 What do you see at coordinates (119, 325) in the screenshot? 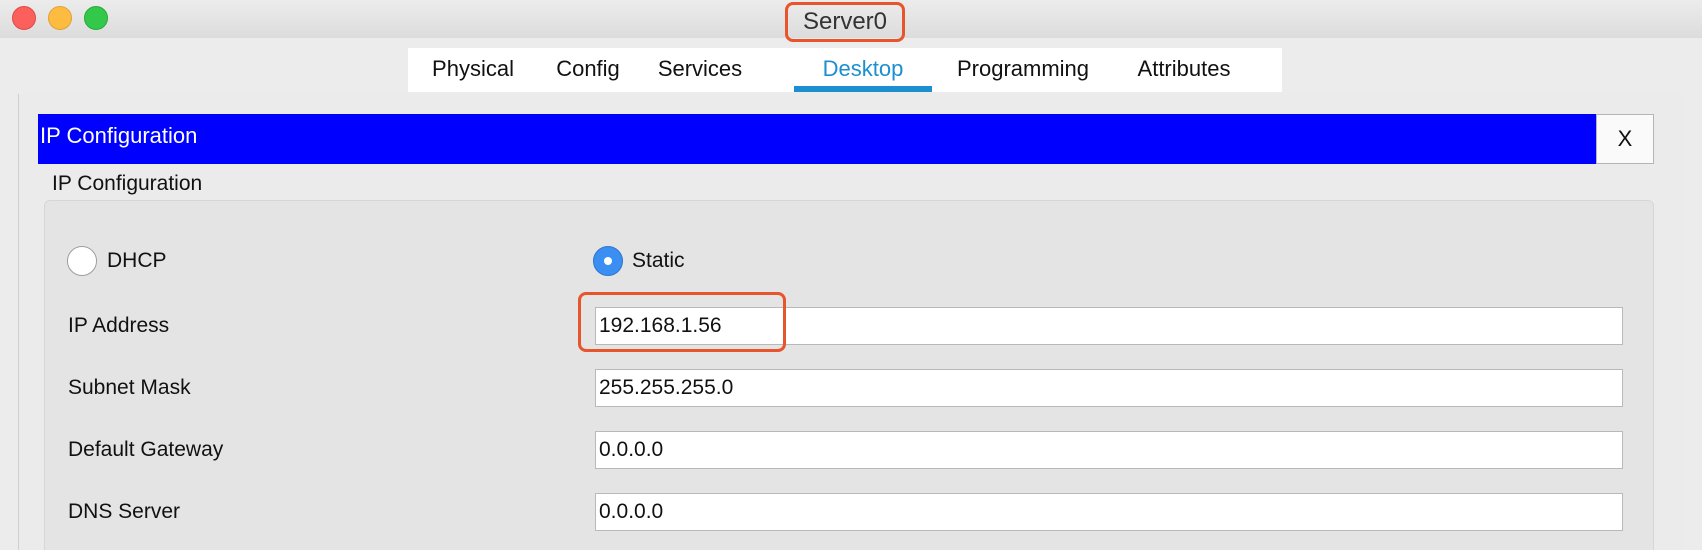
I see `ip-address-label: IP Address` at bounding box center [119, 325].